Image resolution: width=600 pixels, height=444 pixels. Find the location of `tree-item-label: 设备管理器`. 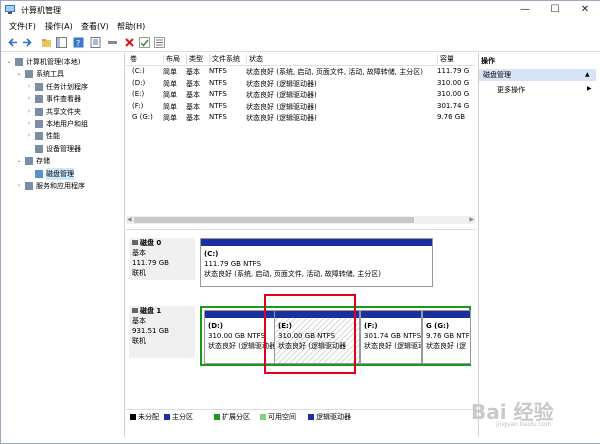

tree-item-label: 设备管理器 is located at coordinates (63, 148).